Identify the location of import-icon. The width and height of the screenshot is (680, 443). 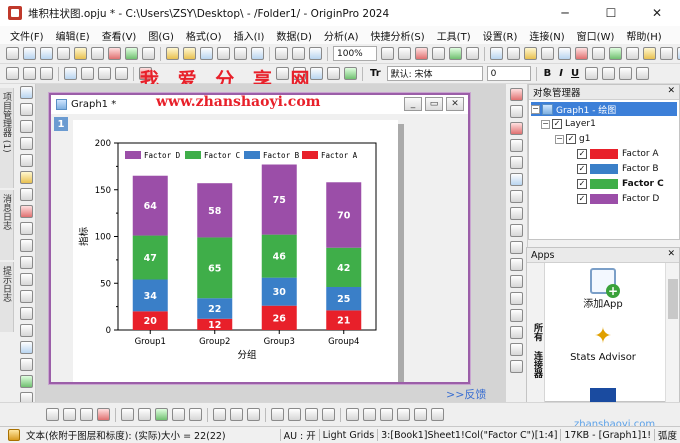
(240, 53).